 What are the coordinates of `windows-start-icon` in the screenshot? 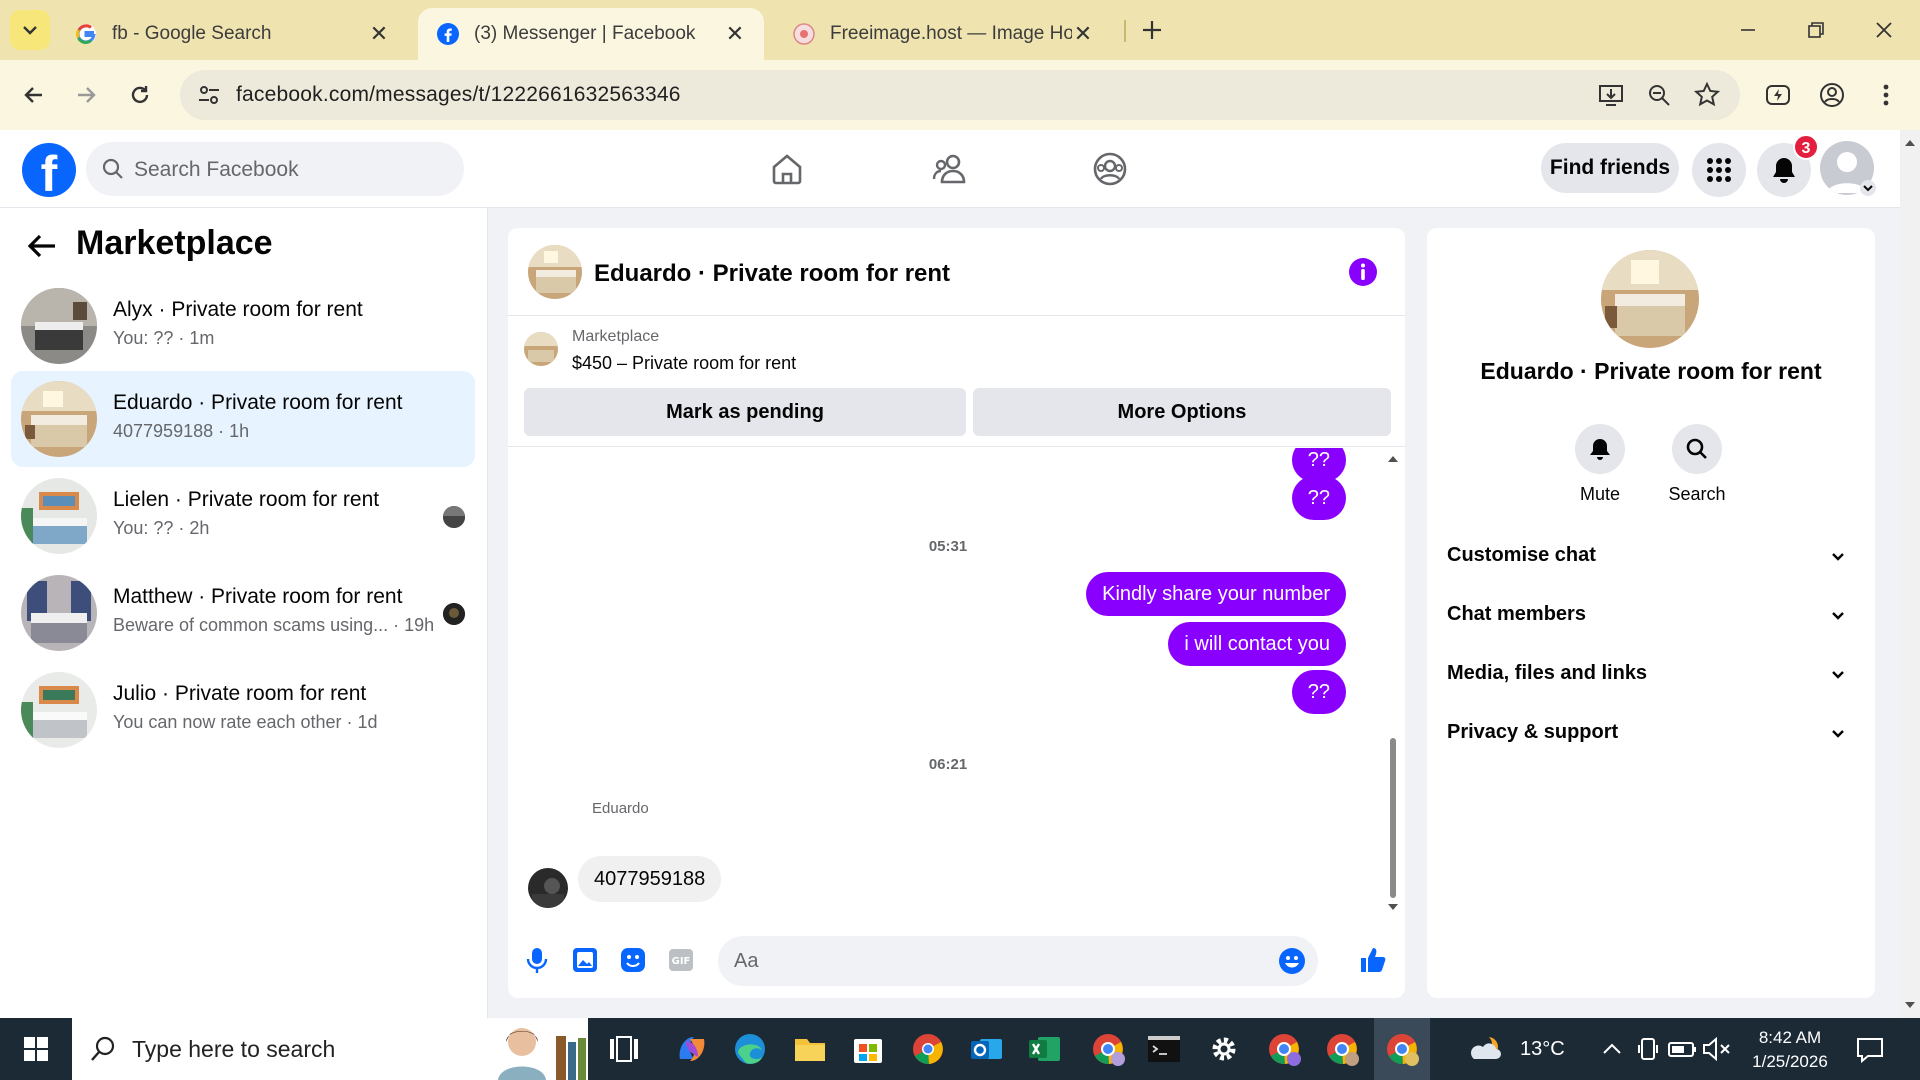 It's located at (36, 1049).